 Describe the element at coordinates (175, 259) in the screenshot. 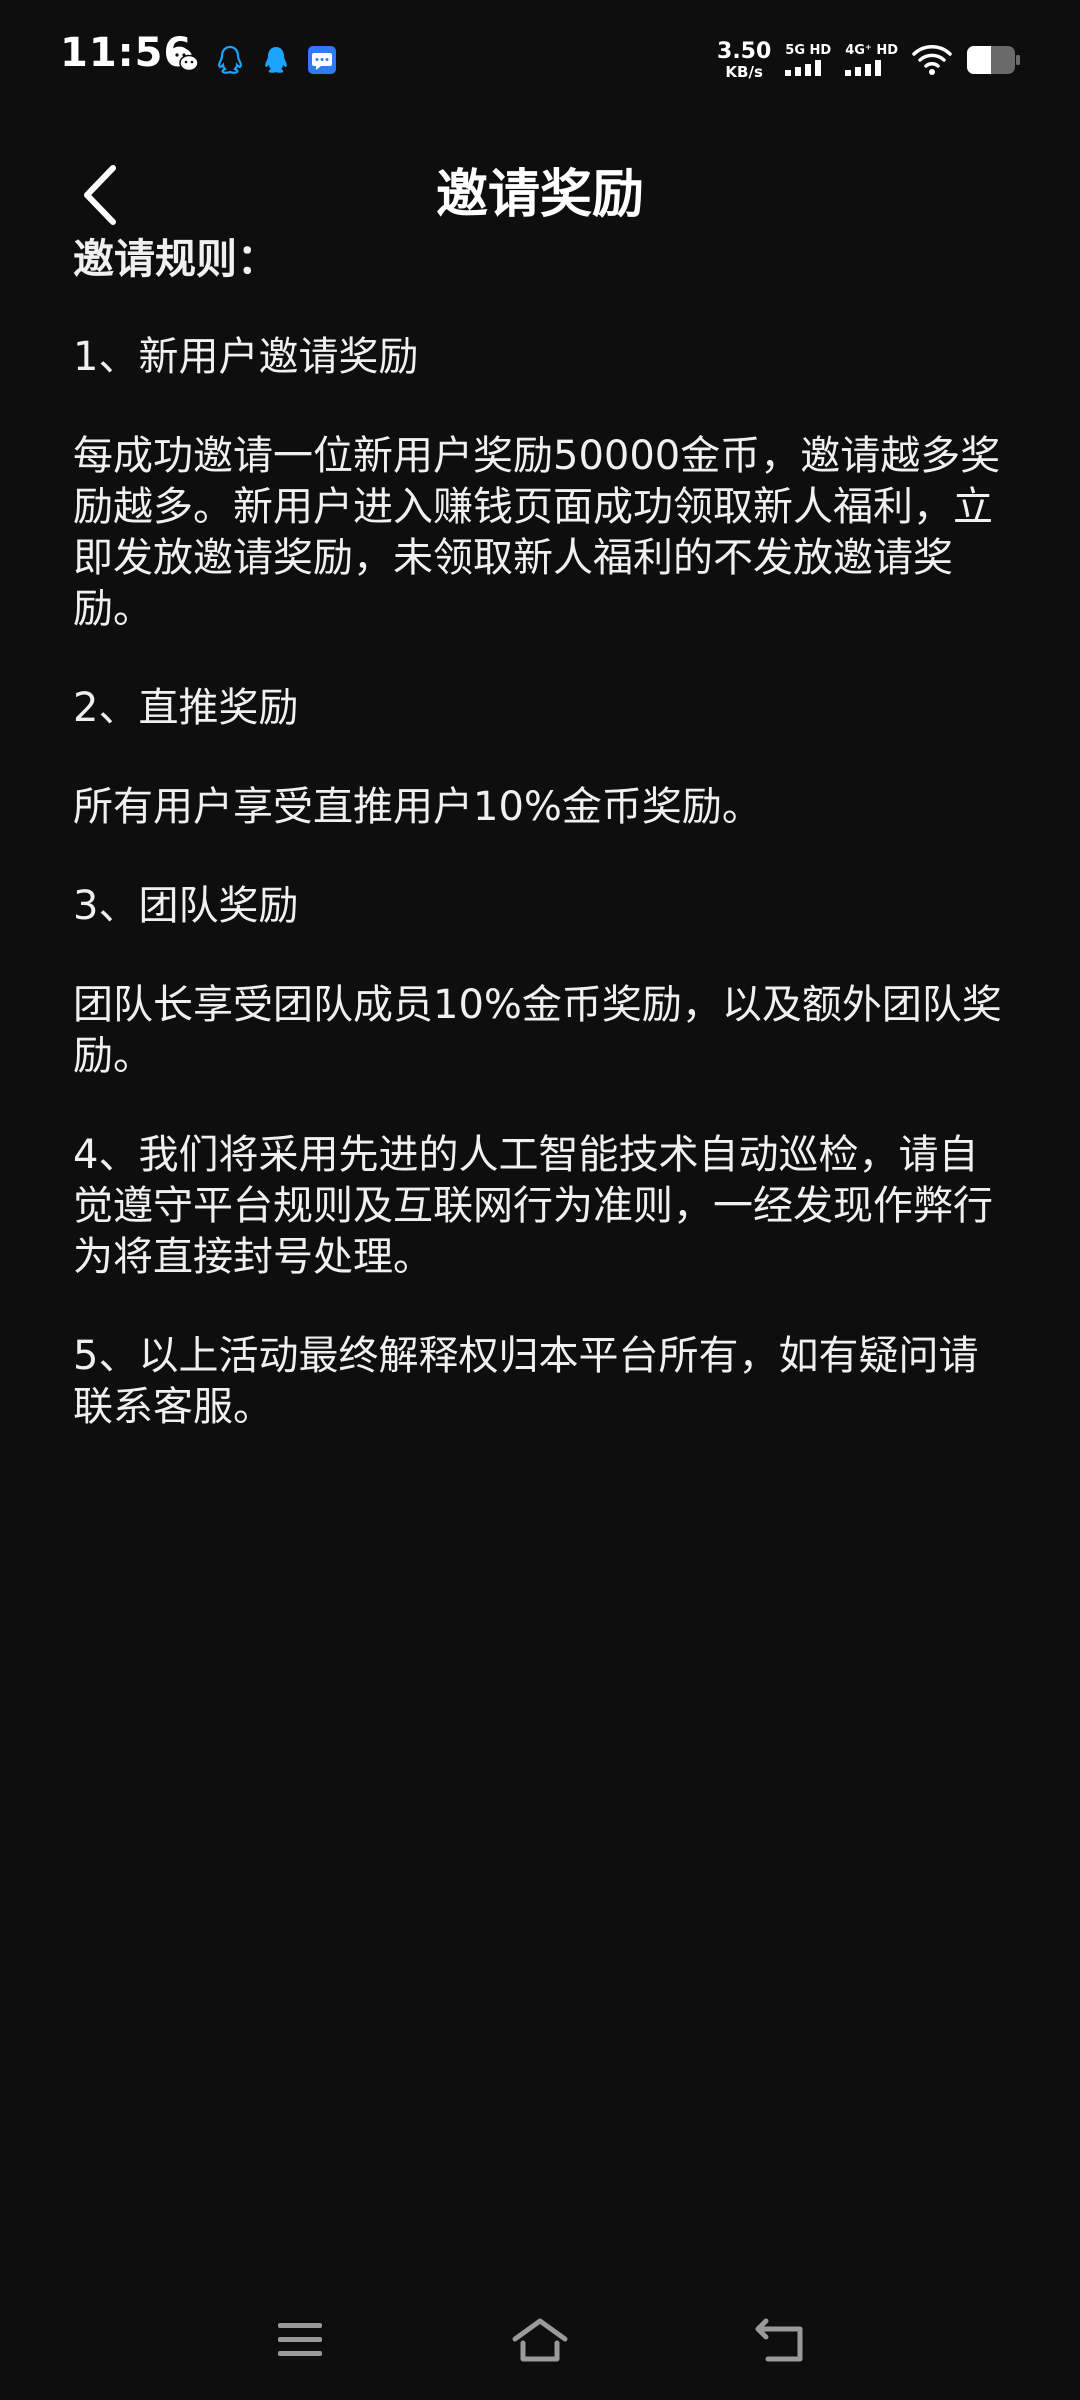

I see `rules-heading: 邀请规则：` at that location.